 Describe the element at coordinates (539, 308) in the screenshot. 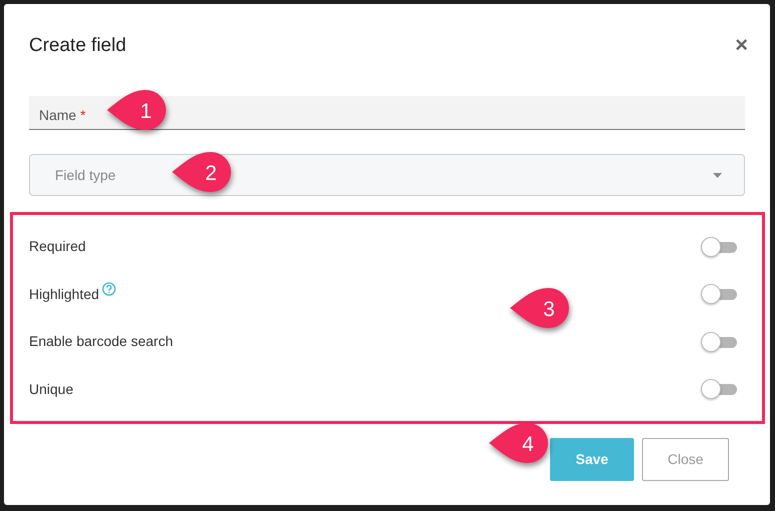

I see `callout-marker: 3` at that location.